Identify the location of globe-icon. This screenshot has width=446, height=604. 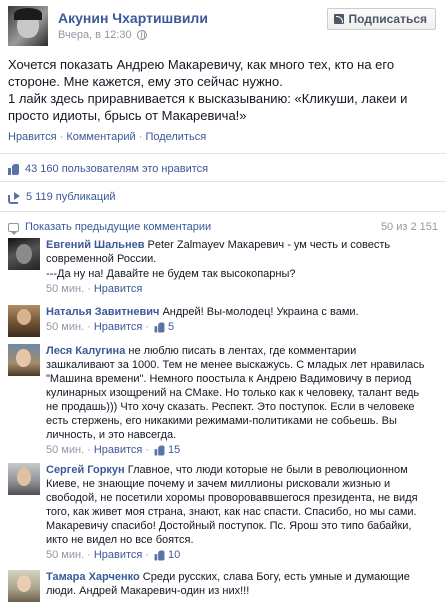
(141, 35).